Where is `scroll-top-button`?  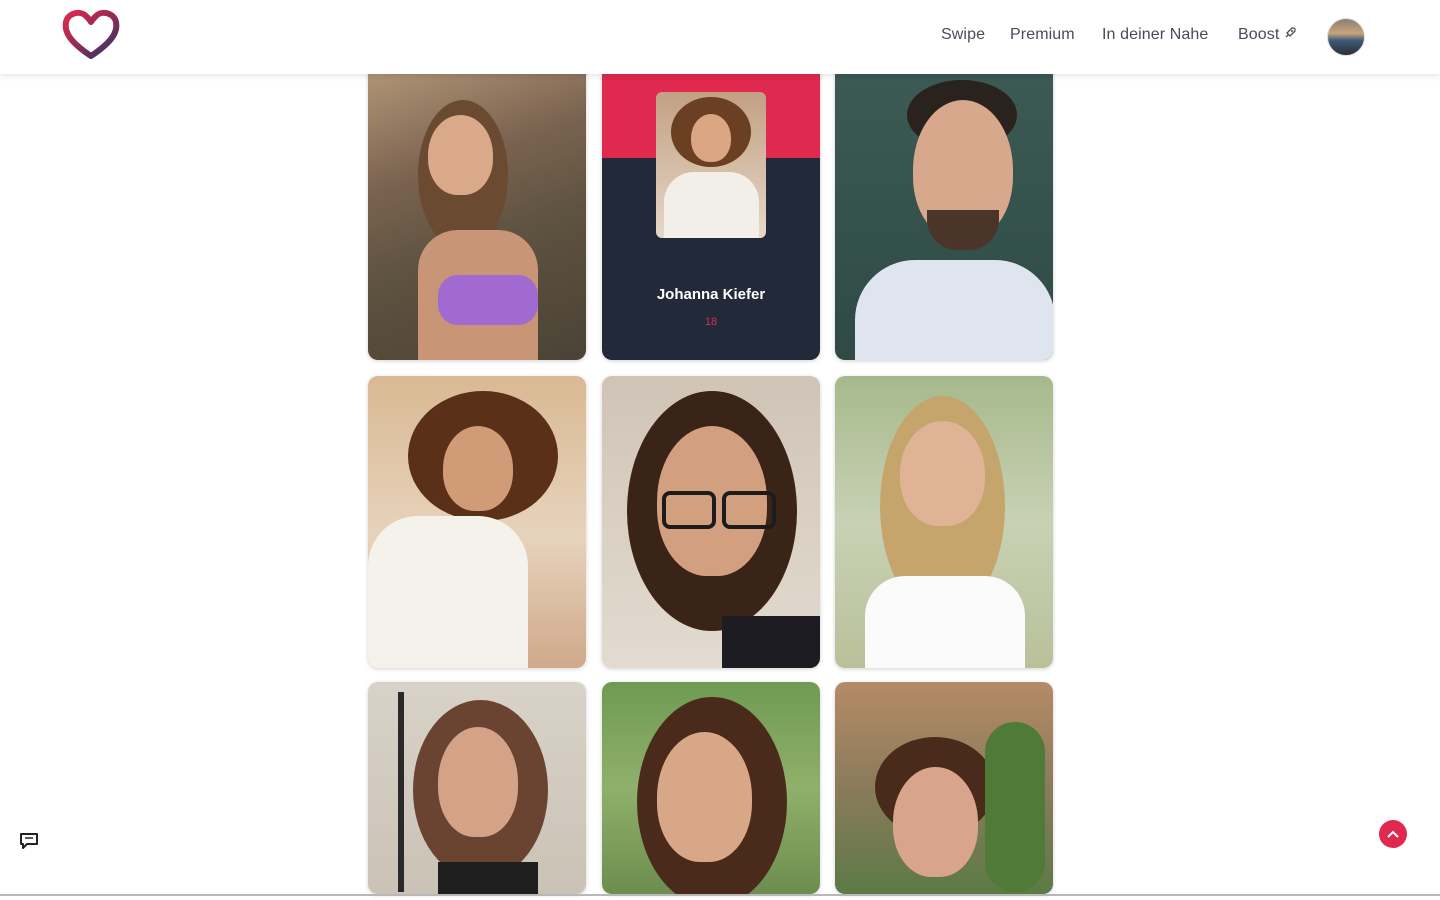 scroll-top-button is located at coordinates (1393, 834).